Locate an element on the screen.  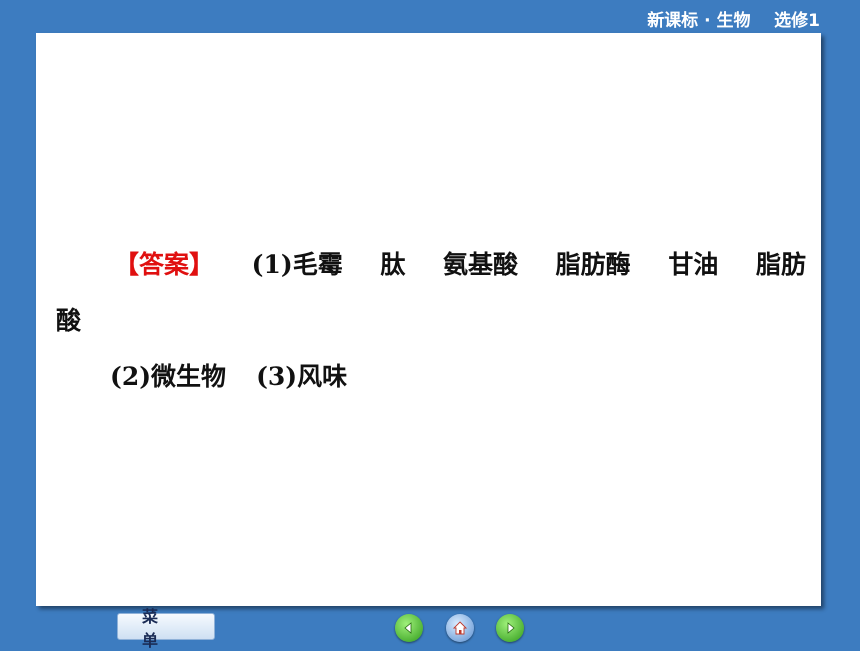
answer-item: 肽 is located at coordinates (393, 264).